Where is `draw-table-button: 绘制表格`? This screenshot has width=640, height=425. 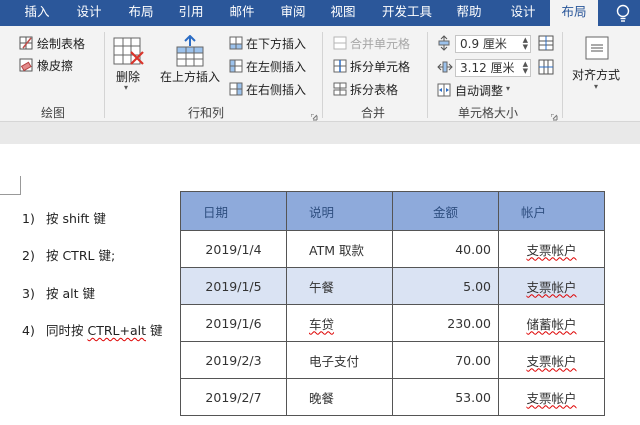 draw-table-button: 绘制表格 is located at coordinates (61, 43).